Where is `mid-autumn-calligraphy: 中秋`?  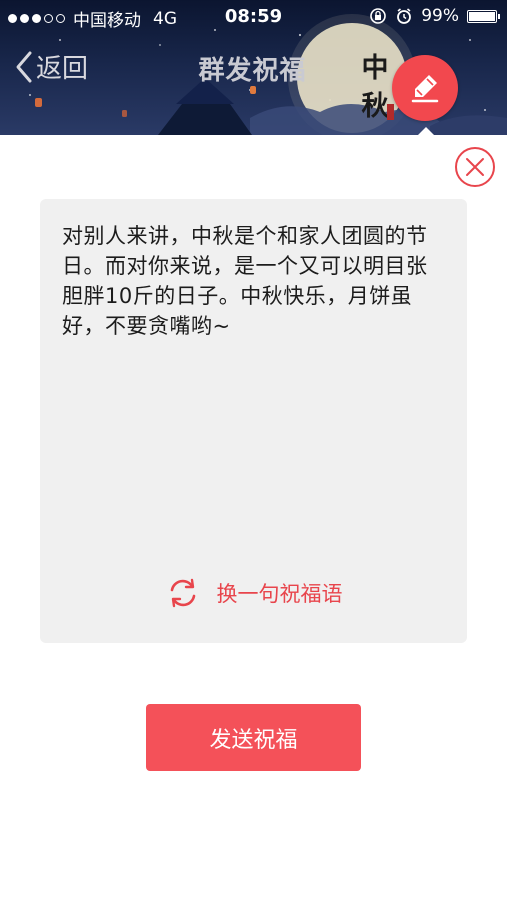
mid-autumn-calligraphy: 中秋 is located at coordinates (375, 88).